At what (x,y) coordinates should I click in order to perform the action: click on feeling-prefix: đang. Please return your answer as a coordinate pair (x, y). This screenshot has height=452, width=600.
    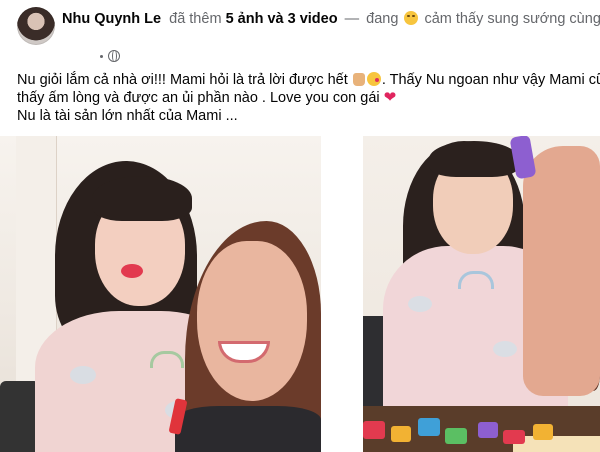
    Looking at the image, I should click on (382, 19).